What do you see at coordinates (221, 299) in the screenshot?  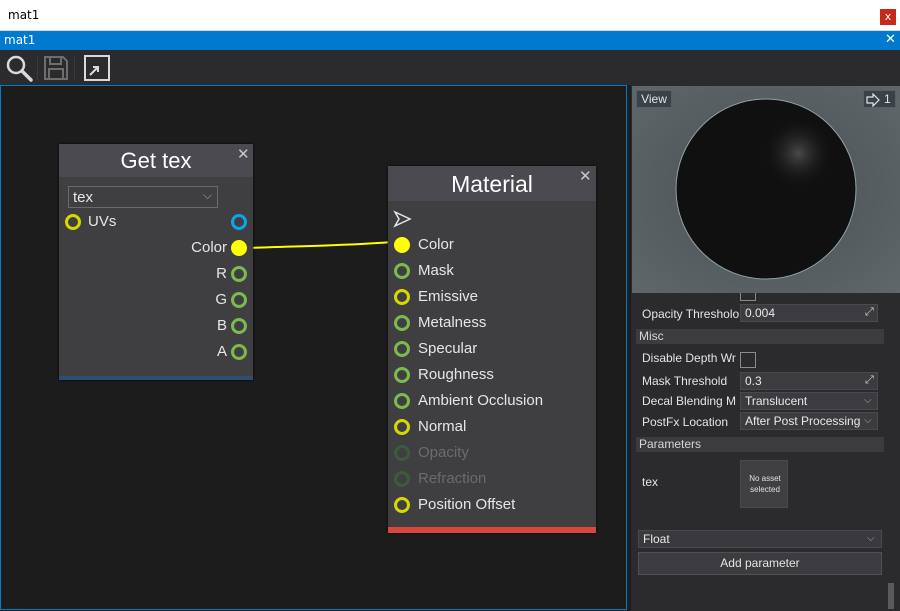 I see `pin-label-g: G` at bounding box center [221, 299].